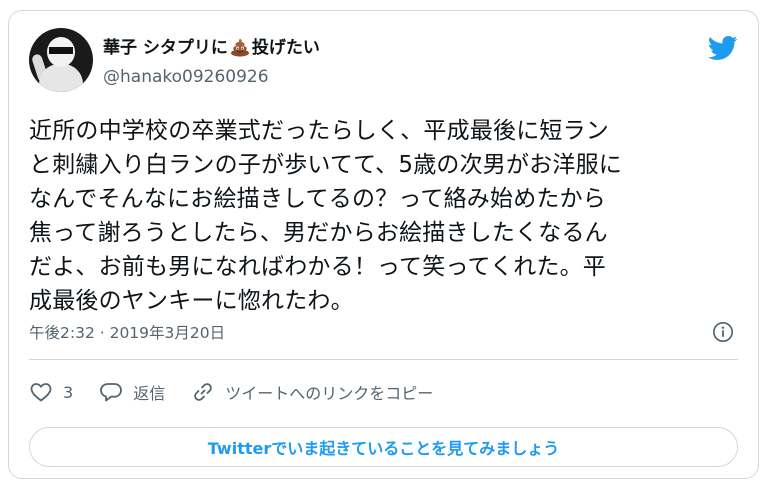  What do you see at coordinates (111, 392) in the screenshot?
I see `reply-bubble-icon` at bounding box center [111, 392].